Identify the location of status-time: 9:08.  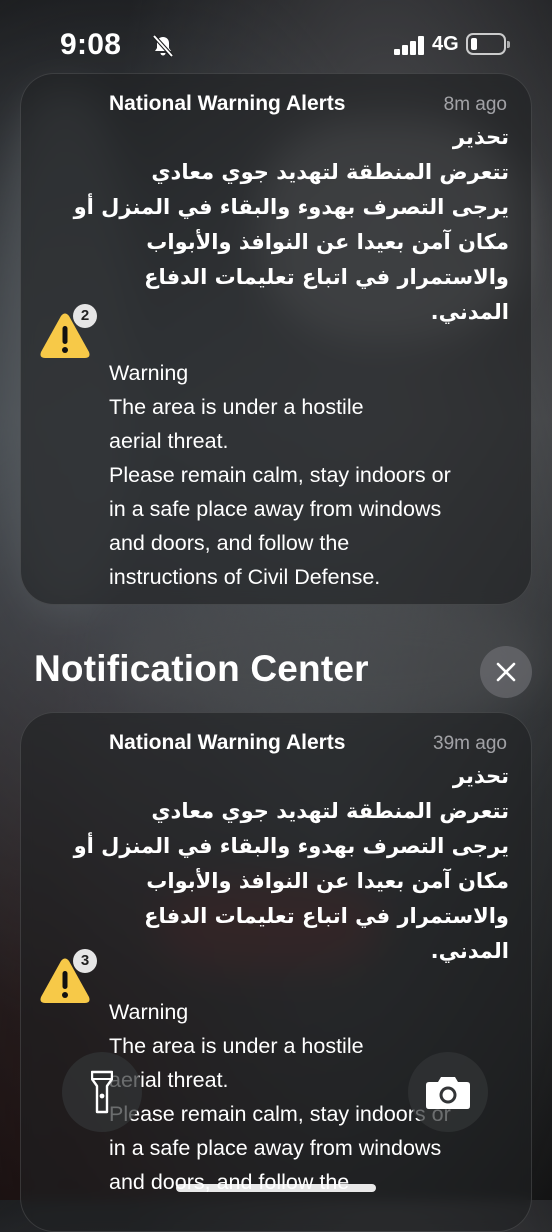
(91, 44).